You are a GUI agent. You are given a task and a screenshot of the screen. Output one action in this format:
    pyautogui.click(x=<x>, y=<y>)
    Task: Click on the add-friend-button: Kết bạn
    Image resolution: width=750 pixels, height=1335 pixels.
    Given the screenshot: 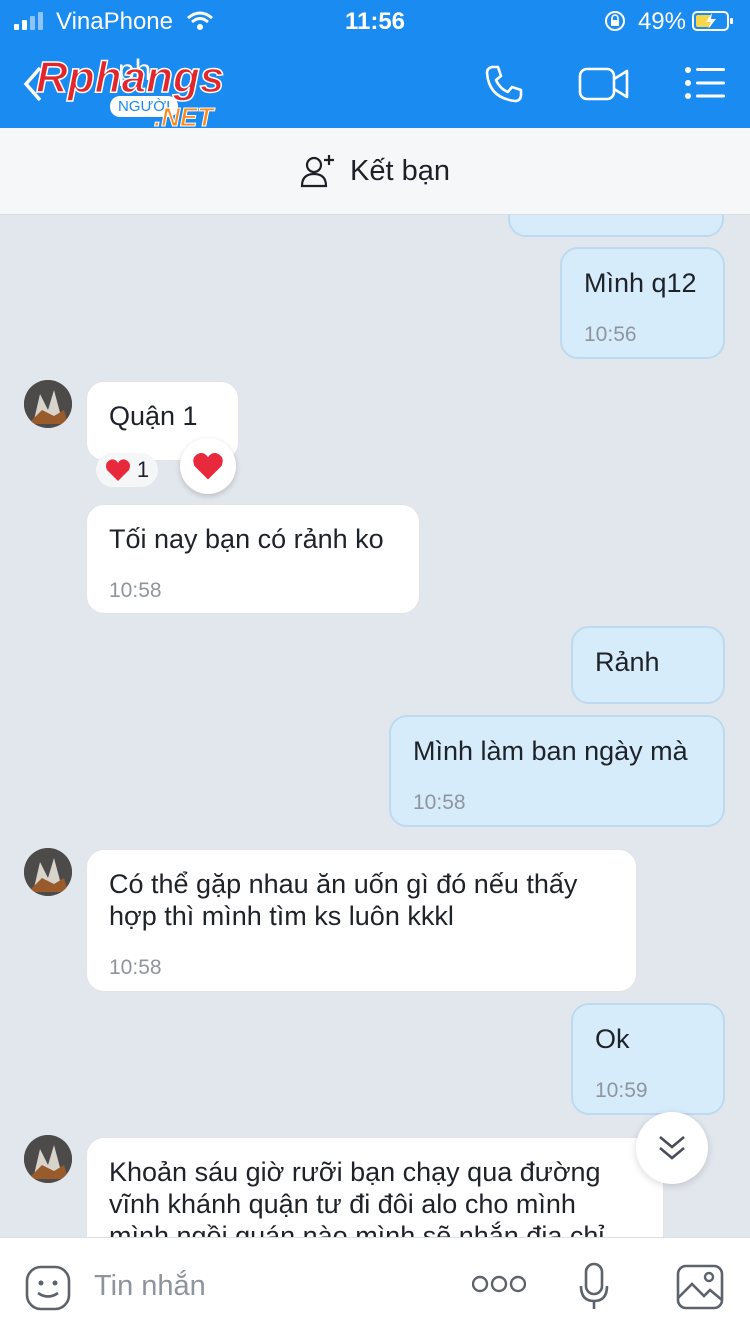 What is the action you would take?
    pyautogui.click(x=375, y=171)
    